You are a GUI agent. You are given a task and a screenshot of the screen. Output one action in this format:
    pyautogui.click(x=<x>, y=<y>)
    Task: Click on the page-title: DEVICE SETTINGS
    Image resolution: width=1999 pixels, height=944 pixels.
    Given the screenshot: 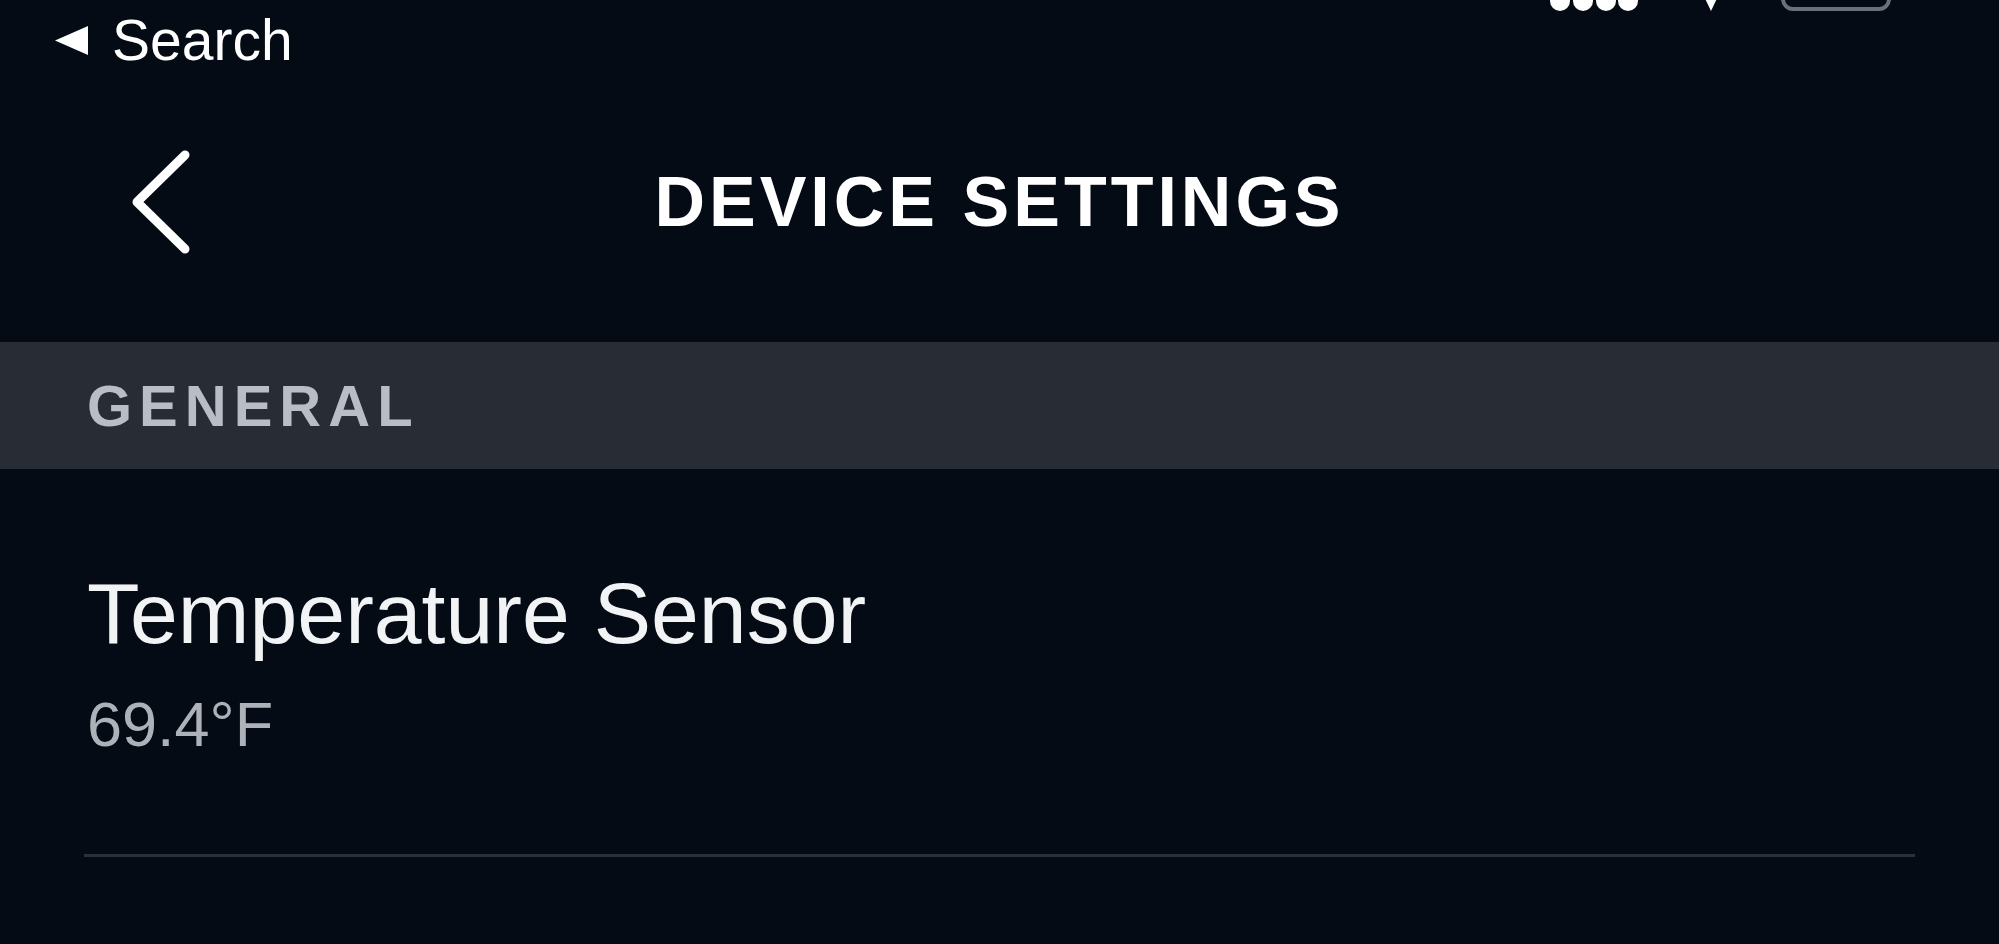 What is the action you would take?
    pyautogui.click(x=999, y=202)
    